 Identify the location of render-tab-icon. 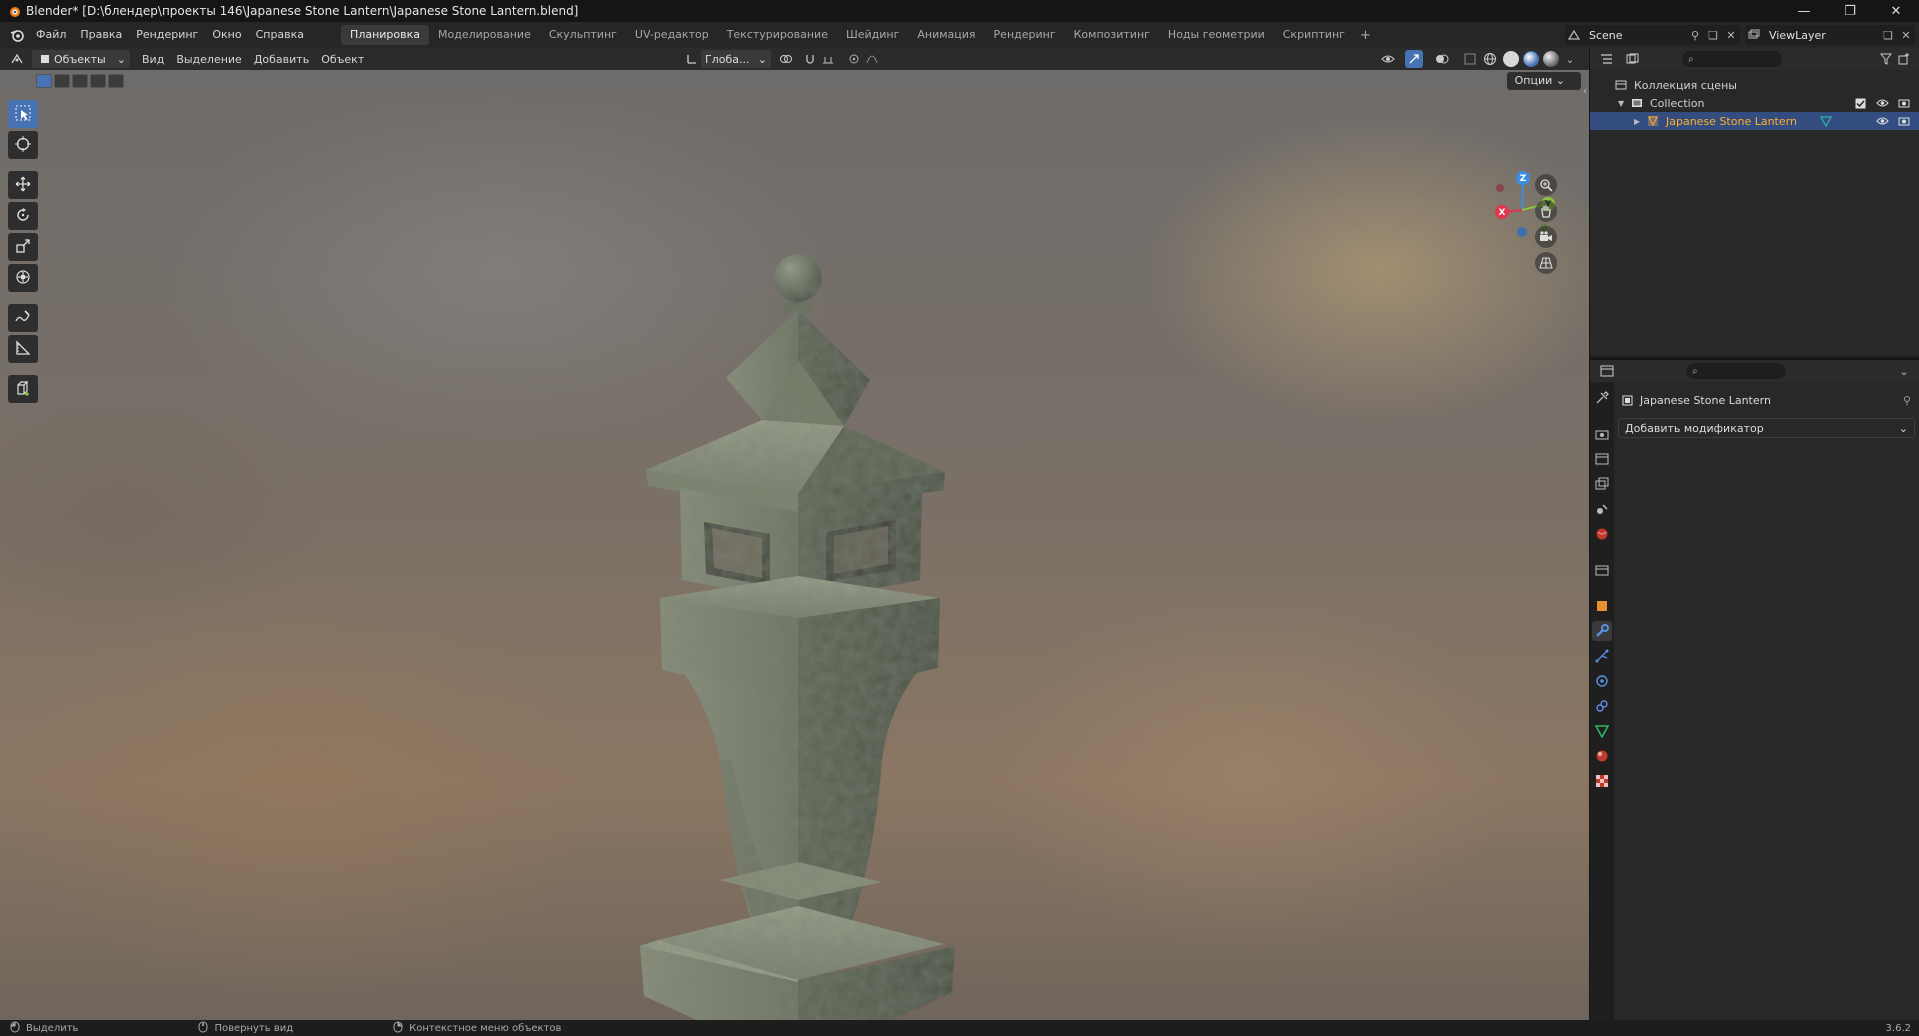
(1602, 434).